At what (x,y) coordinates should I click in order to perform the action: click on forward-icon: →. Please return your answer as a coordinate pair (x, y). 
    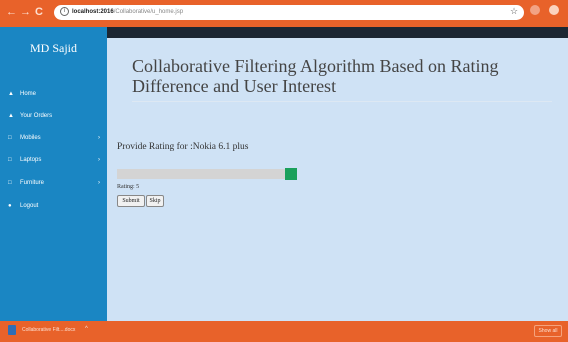
    Looking at the image, I should click on (25, 12).